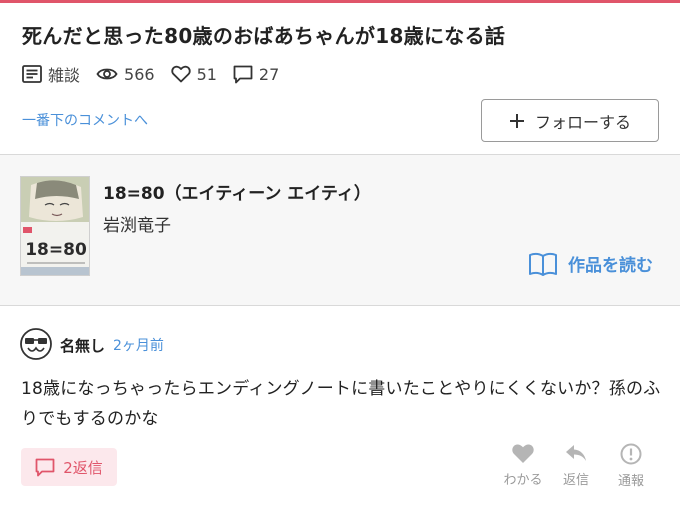 Image resolution: width=680 pixels, height=510 pixels. What do you see at coordinates (523, 465) in the screenshot?
I see `like-comment-button: わかる` at bounding box center [523, 465].